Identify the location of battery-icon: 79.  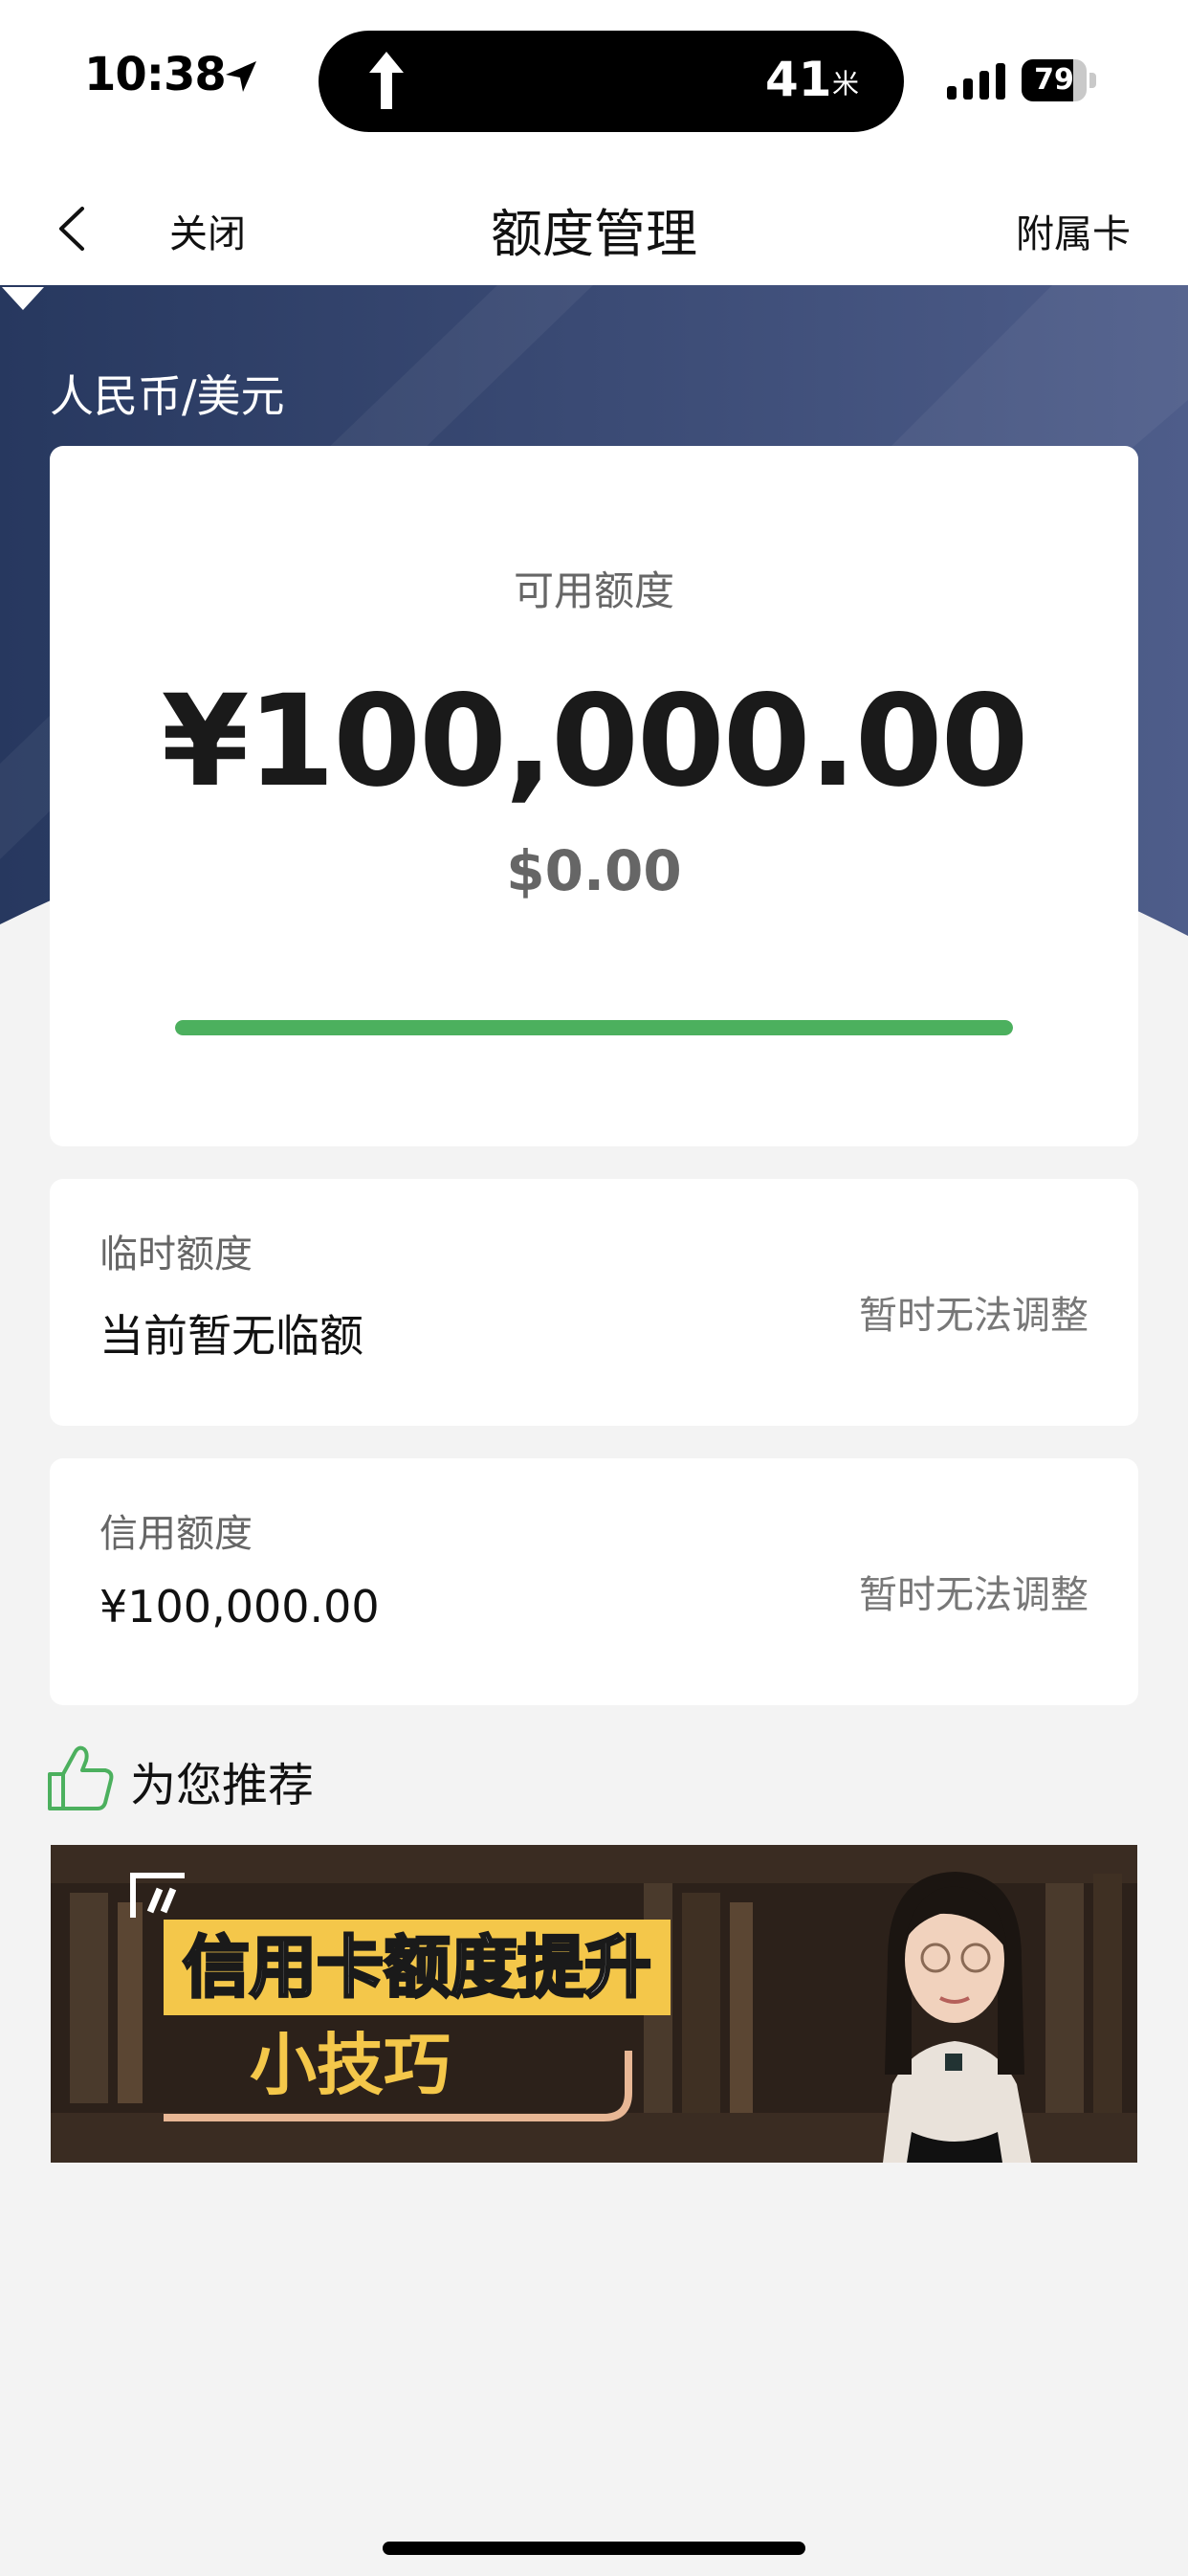
(1054, 80).